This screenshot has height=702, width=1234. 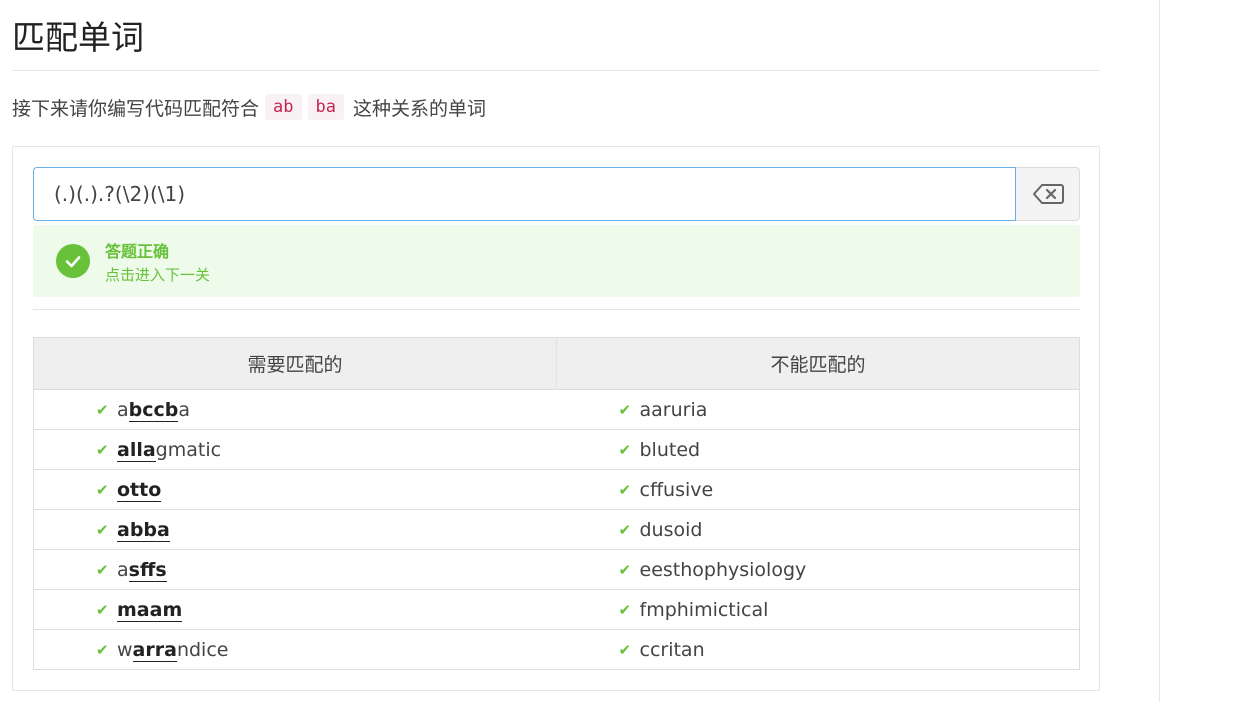 I want to click on table-row: ✔ warrandice ✔ ccritan, so click(x=556, y=649).